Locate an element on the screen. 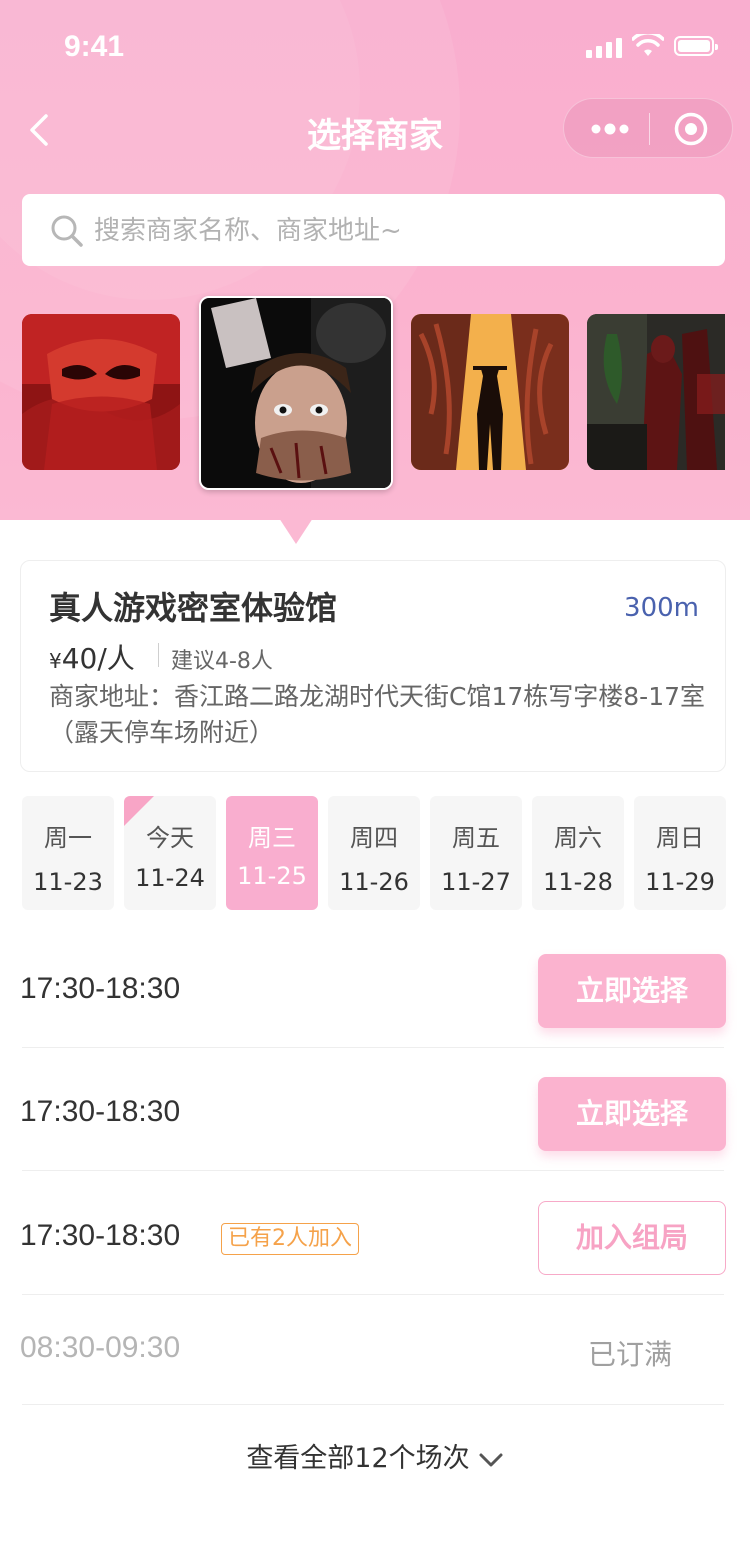  time-slot-row: 08:30-09:30 已订满 is located at coordinates (375, 1350).